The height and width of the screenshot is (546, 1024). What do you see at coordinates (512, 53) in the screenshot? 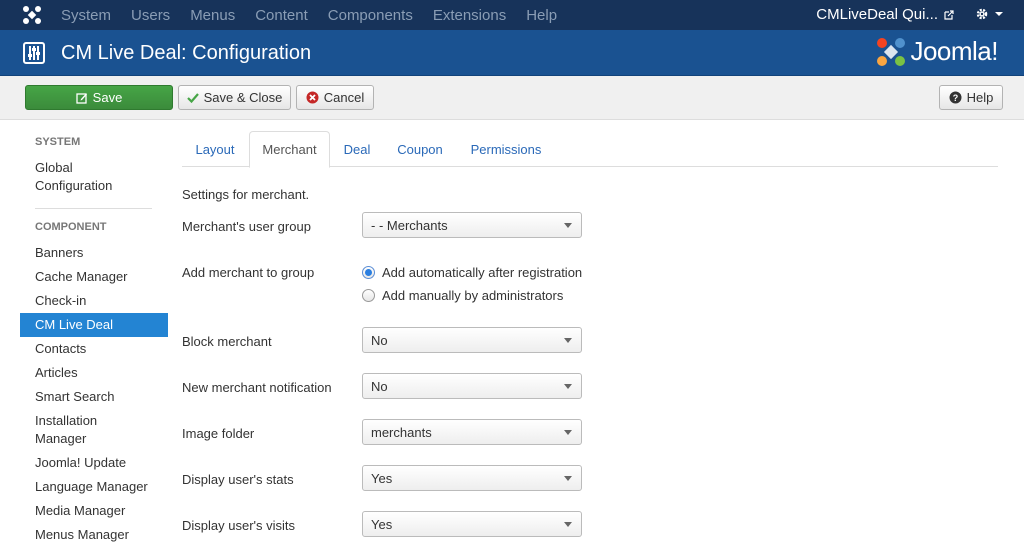
I see `page-header: CM Live Deal: Configuration Joomla!` at bounding box center [512, 53].